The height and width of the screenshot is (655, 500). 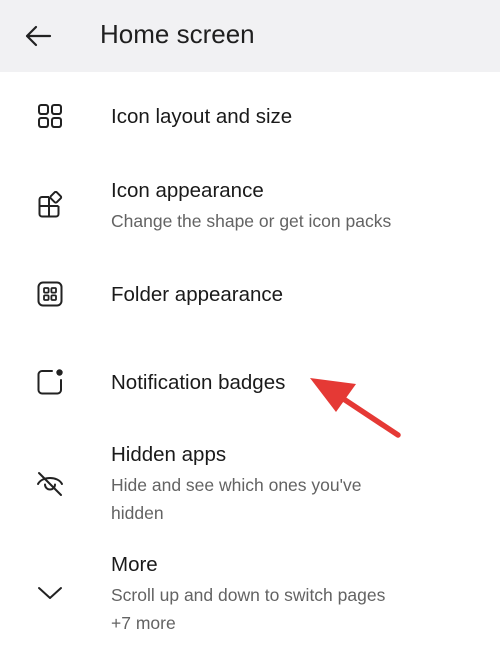 What do you see at coordinates (50, 593) in the screenshot?
I see `chevron-down-icon` at bounding box center [50, 593].